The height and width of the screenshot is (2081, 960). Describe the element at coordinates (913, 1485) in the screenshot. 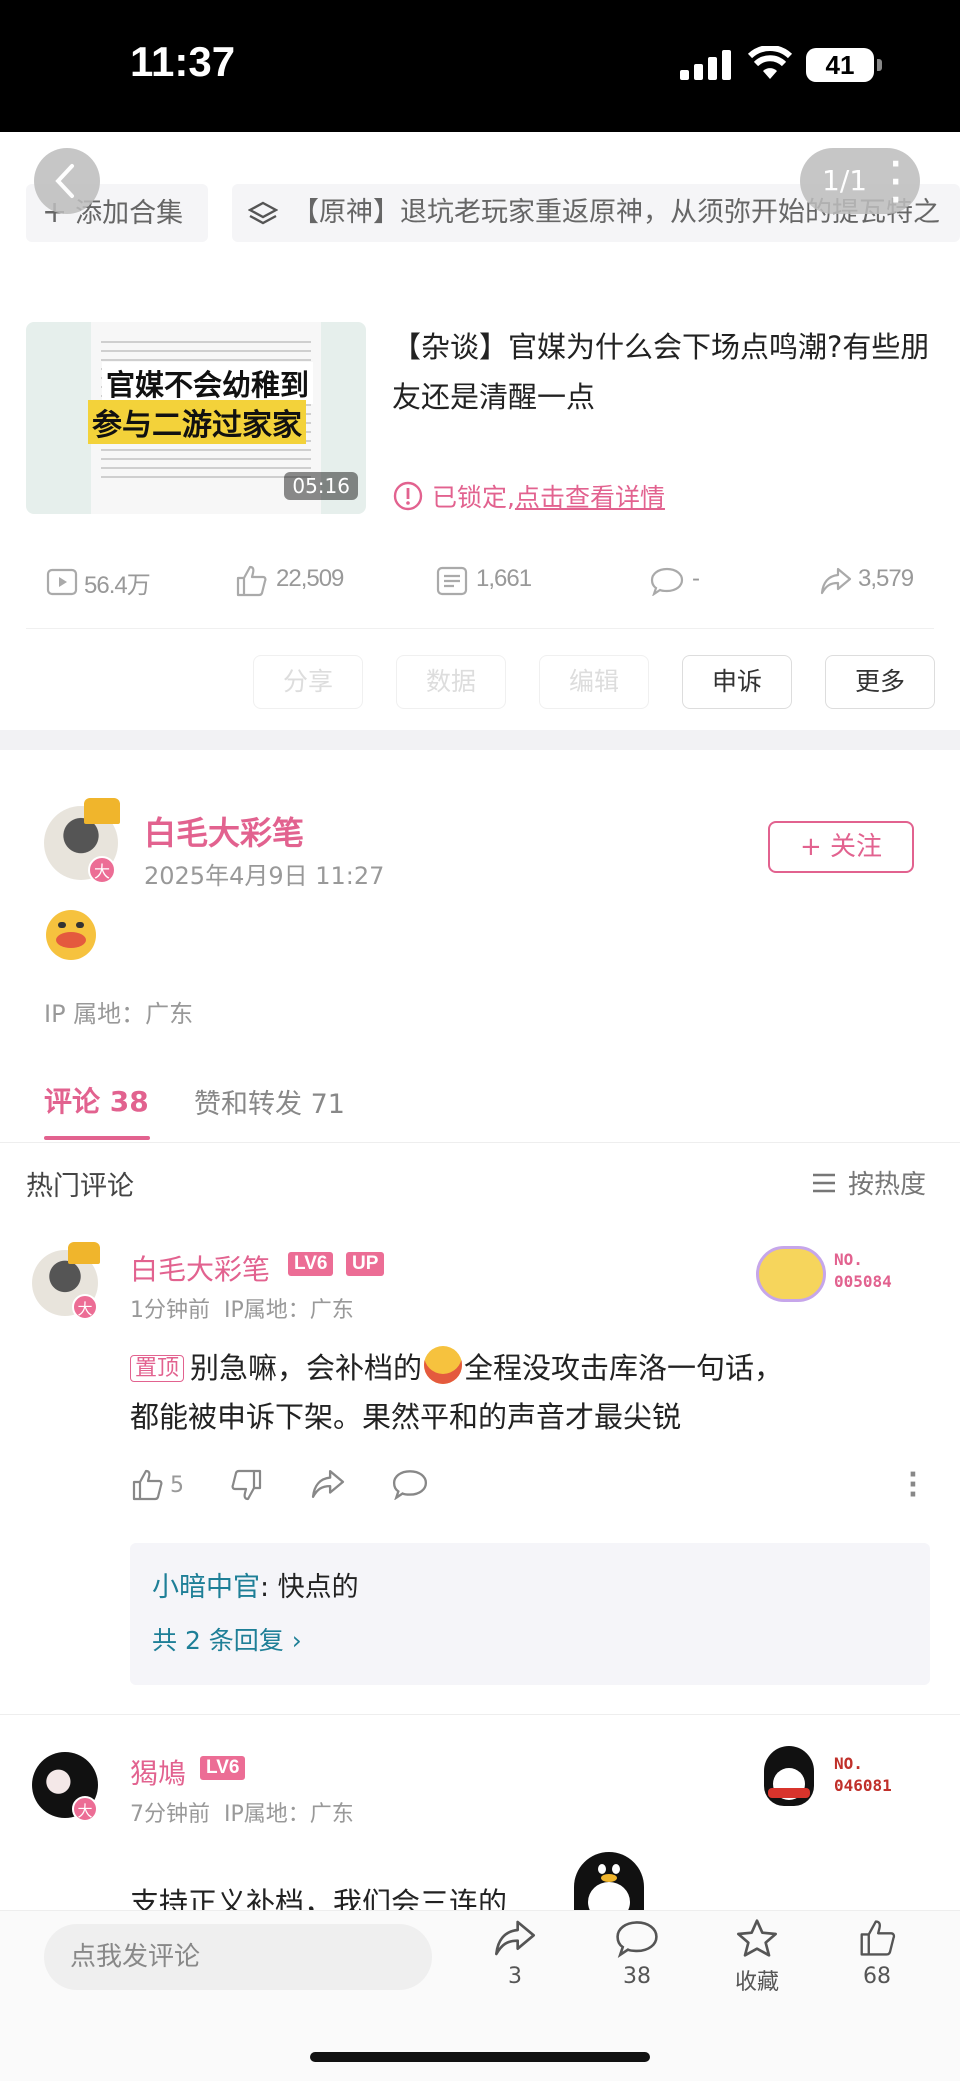

I see `comment-more-icon: · · ·` at that location.